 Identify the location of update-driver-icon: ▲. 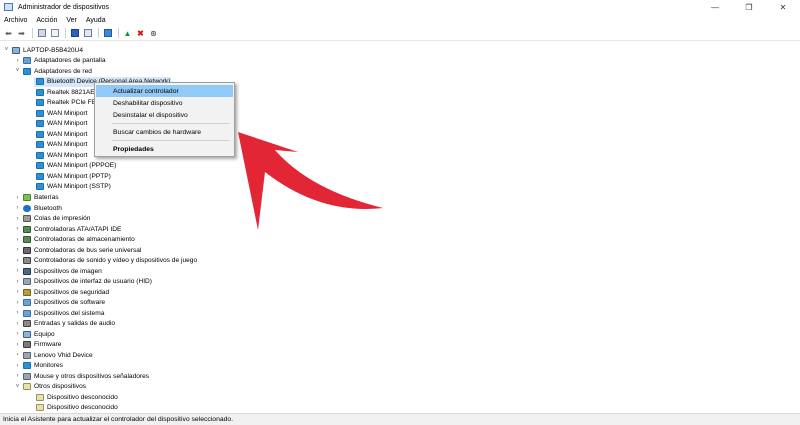
(127, 33).